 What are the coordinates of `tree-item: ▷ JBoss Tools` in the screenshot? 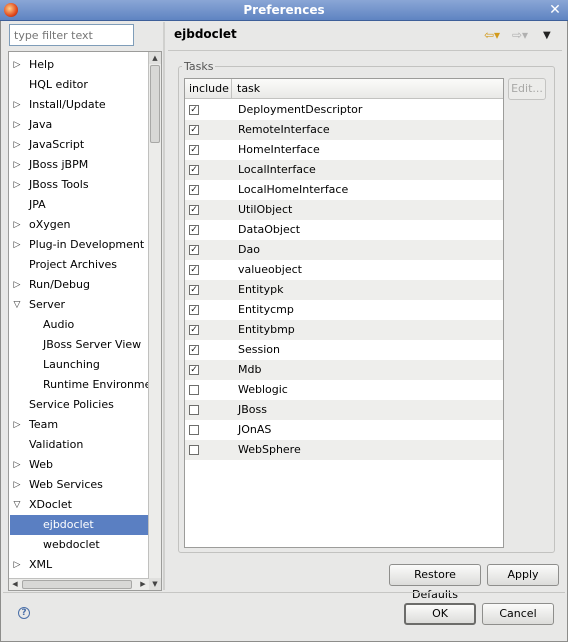 It's located at (79, 185).